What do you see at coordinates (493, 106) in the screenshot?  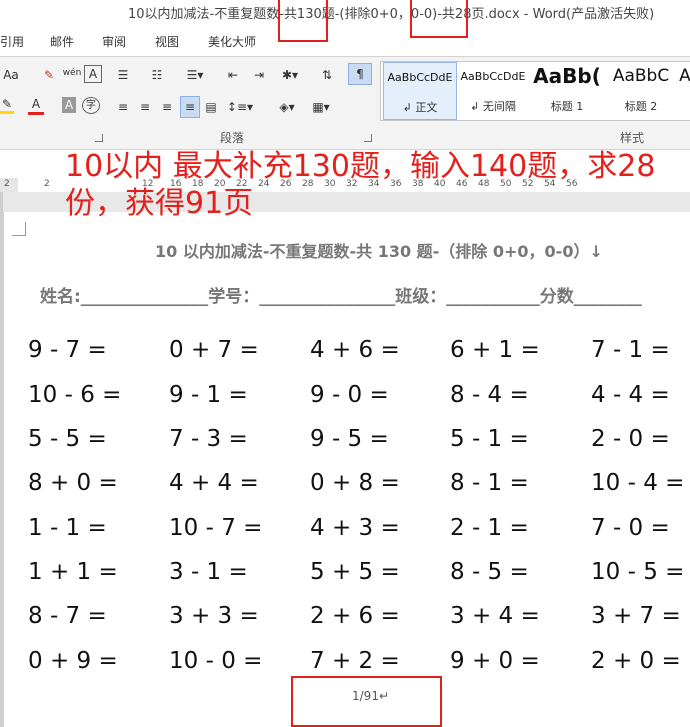 I see `style-no-spacing-label: ↲ 无间隔` at bounding box center [493, 106].